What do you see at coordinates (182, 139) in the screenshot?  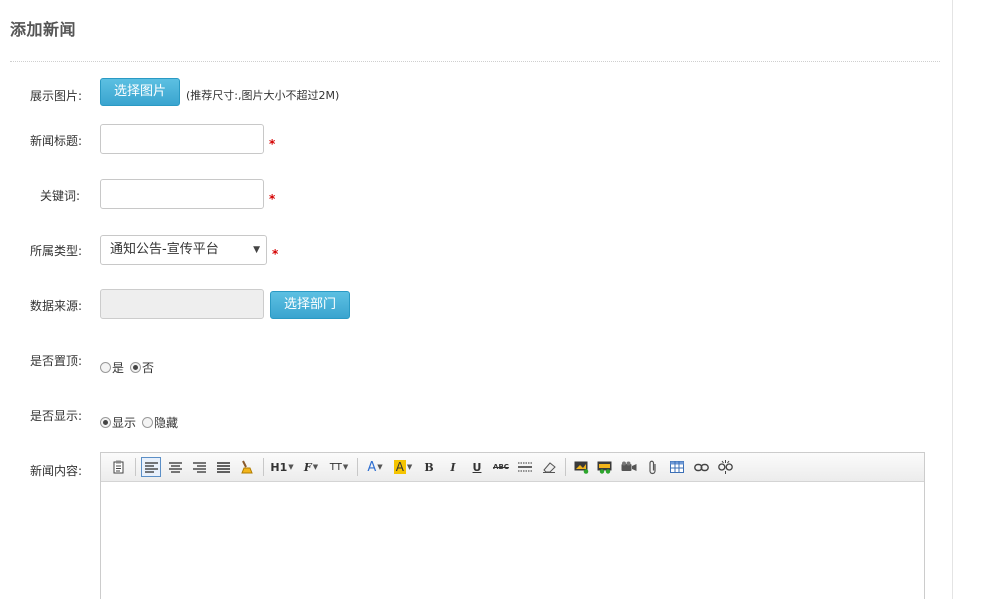 I see `news-title-input` at bounding box center [182, 139].